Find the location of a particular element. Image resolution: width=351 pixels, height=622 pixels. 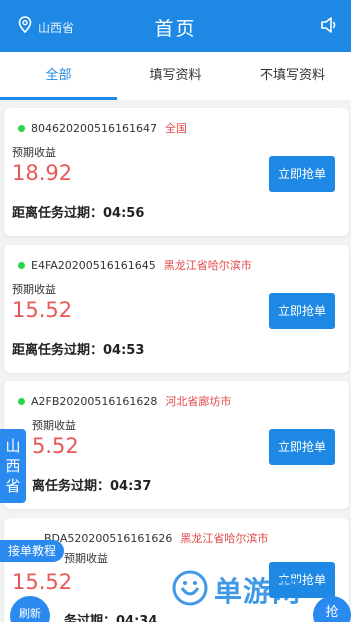

expected-income-amount: 5.52 is located at coordinates (55, 446).